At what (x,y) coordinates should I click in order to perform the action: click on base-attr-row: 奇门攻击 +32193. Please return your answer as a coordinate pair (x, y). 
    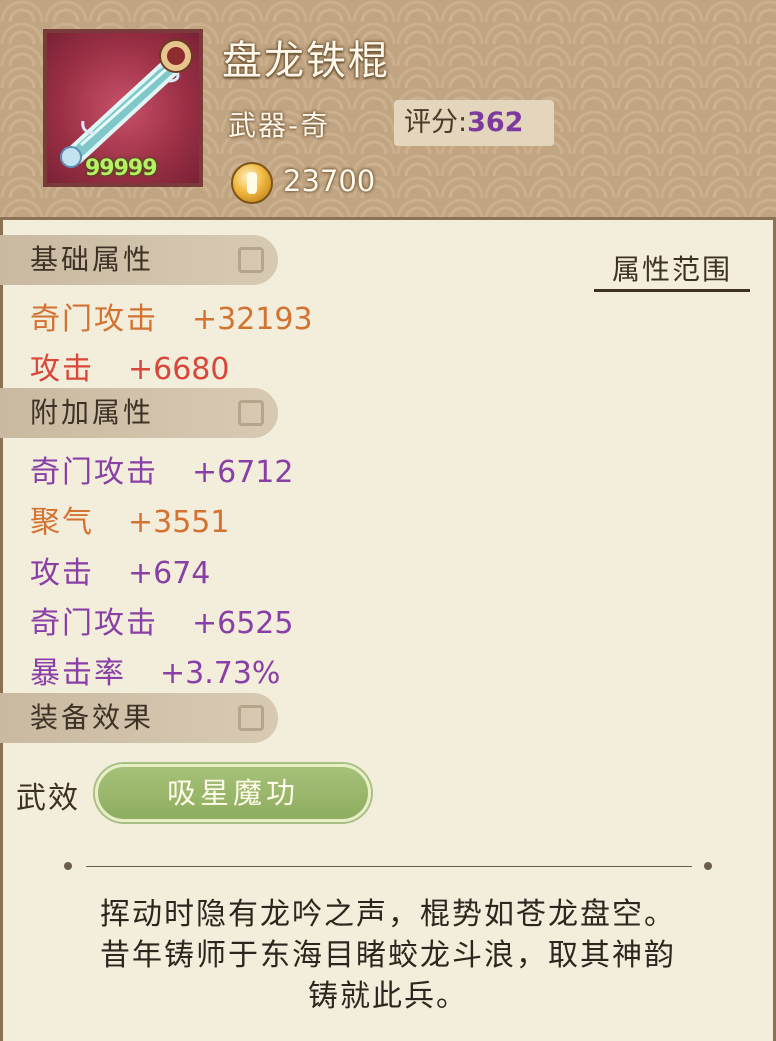
    Looking at the image, I should click on (171, 316).